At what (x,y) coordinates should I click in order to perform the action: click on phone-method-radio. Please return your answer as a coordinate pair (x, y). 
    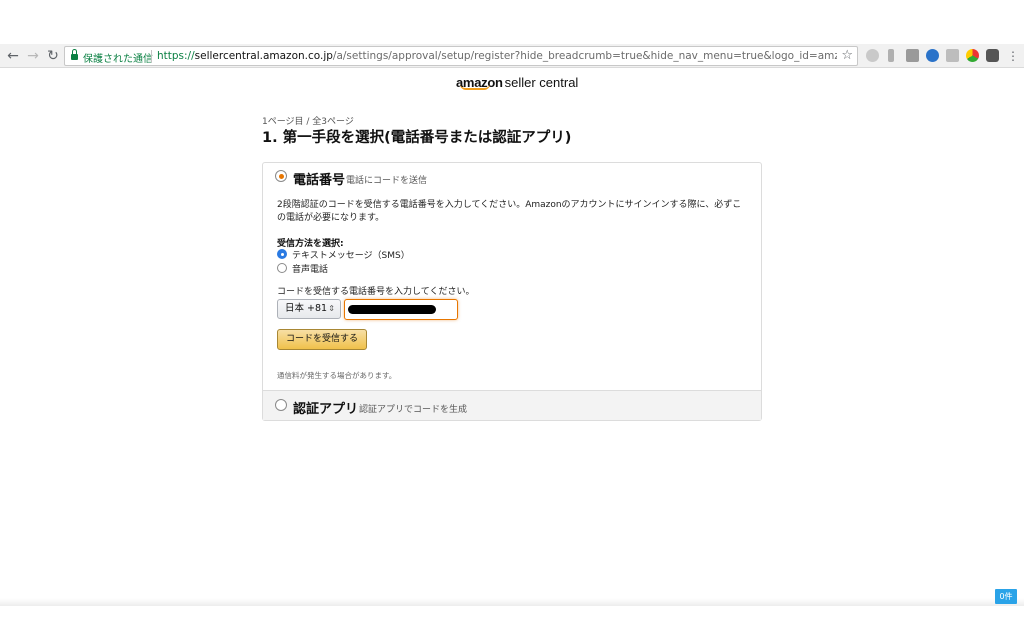
    Looking at the image, I should click on (281, 176).